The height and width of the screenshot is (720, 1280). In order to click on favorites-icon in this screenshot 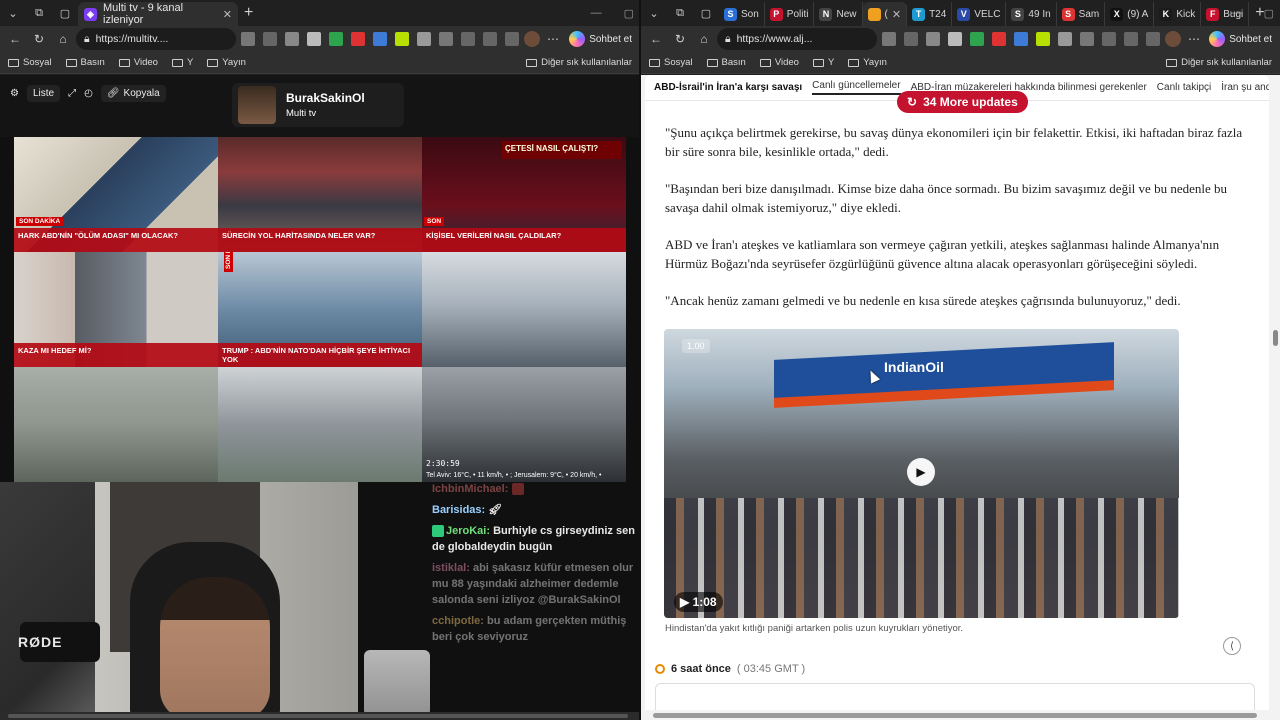, I will do `click(1109, 39)`.